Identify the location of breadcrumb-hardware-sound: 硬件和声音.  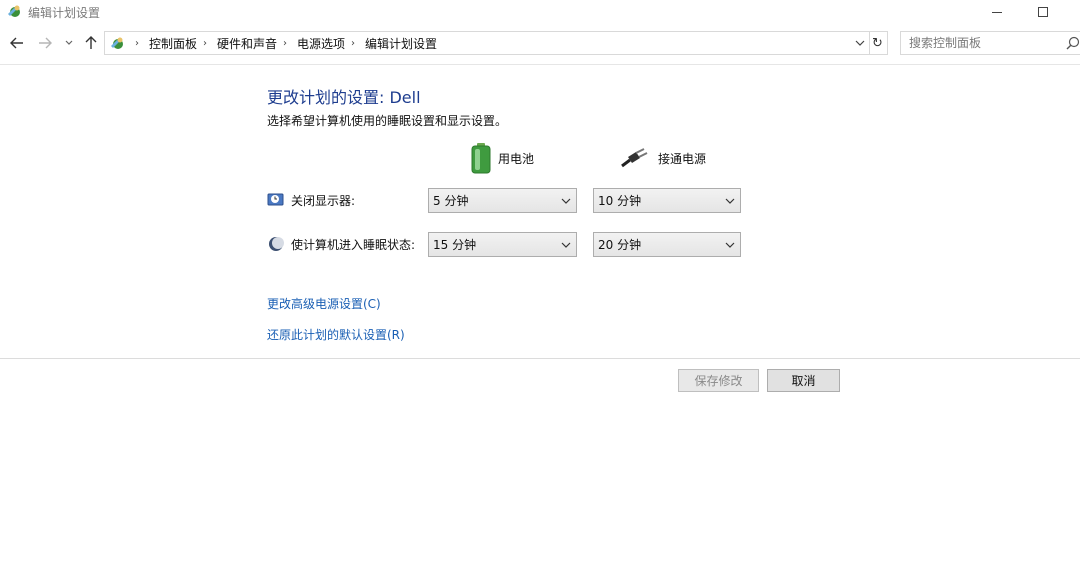
(247, 43).